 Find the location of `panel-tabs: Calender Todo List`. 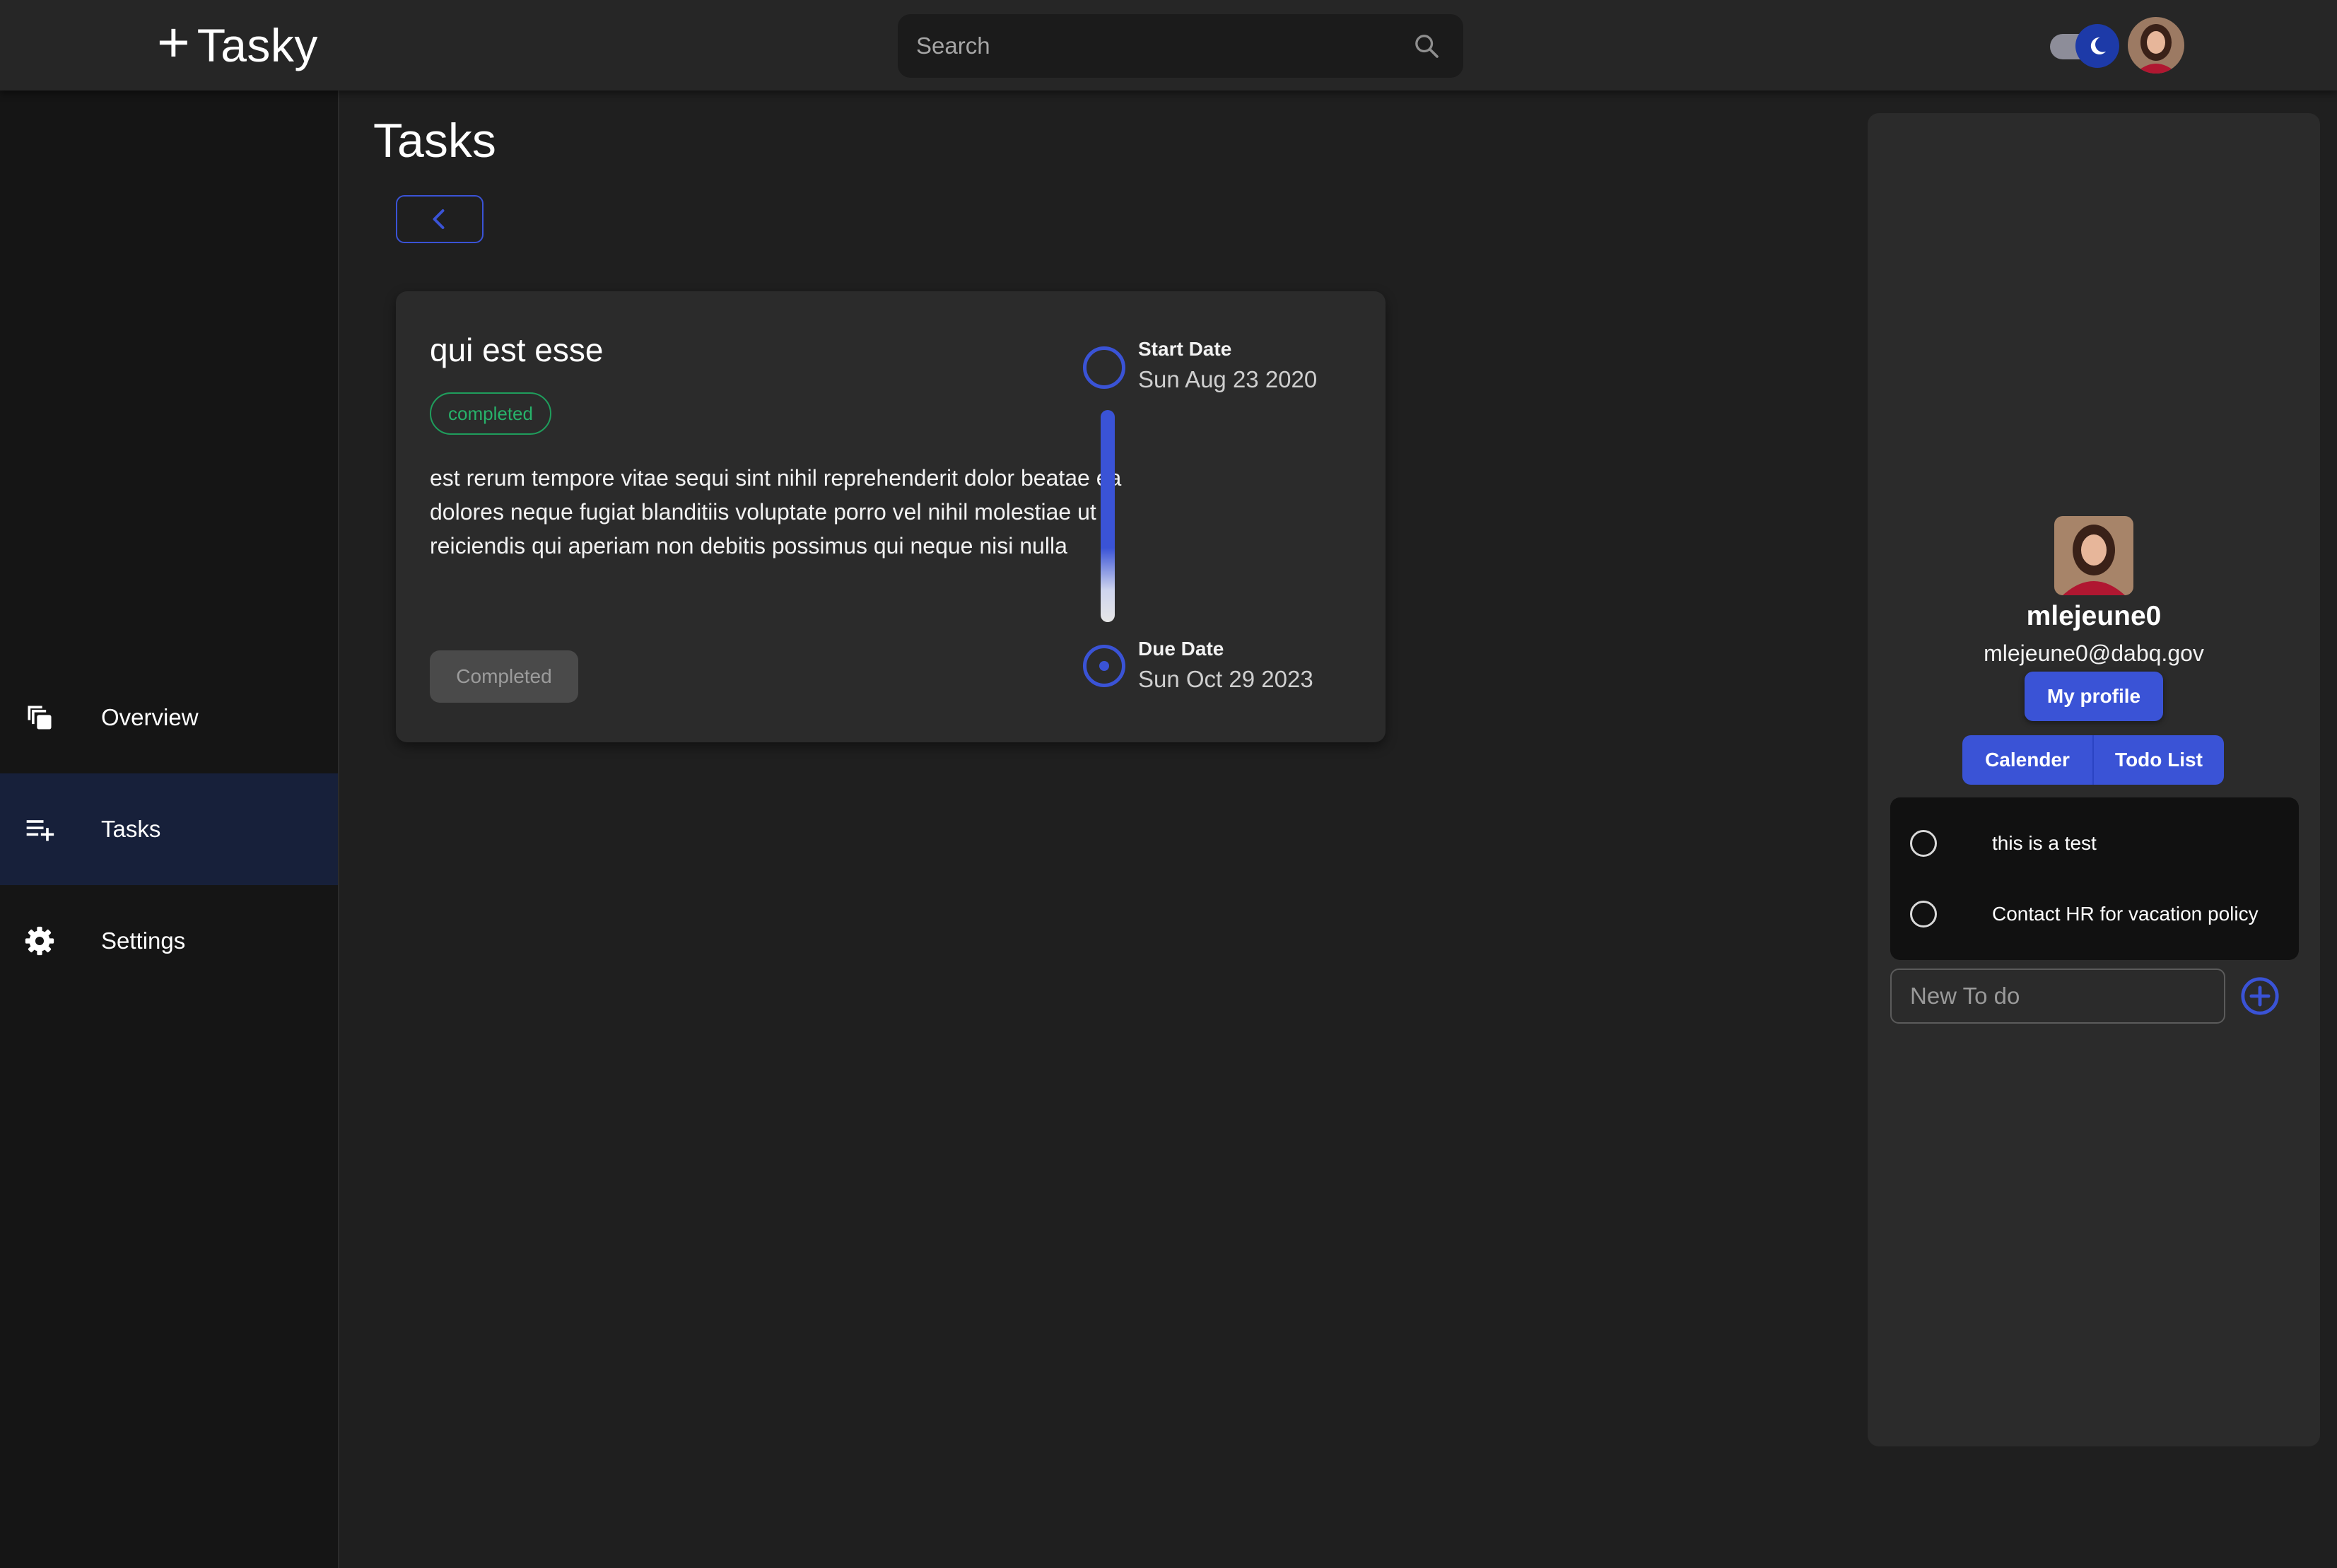

panel-tabs: Calender Todo List is located at coordinates (2093, 760).